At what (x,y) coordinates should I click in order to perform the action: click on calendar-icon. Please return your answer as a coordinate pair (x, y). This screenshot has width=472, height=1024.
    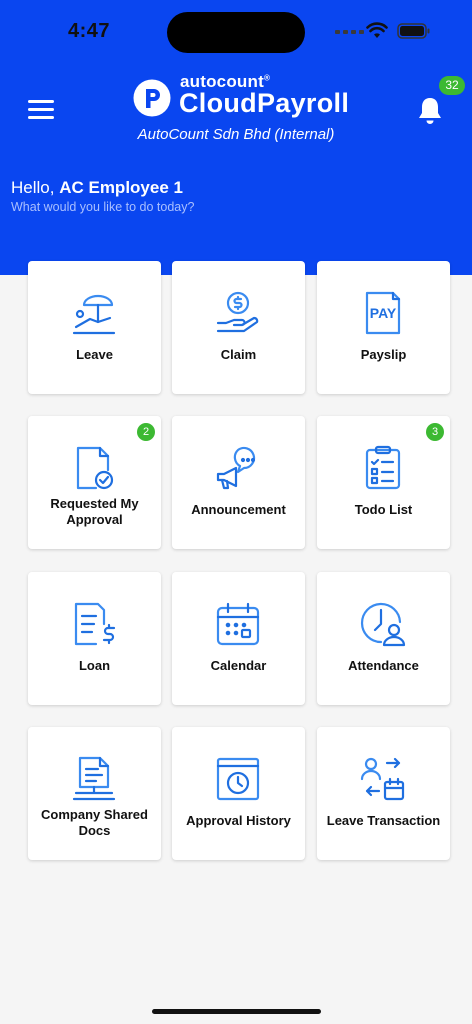
    Looking at the image, I should click on (238, 624).